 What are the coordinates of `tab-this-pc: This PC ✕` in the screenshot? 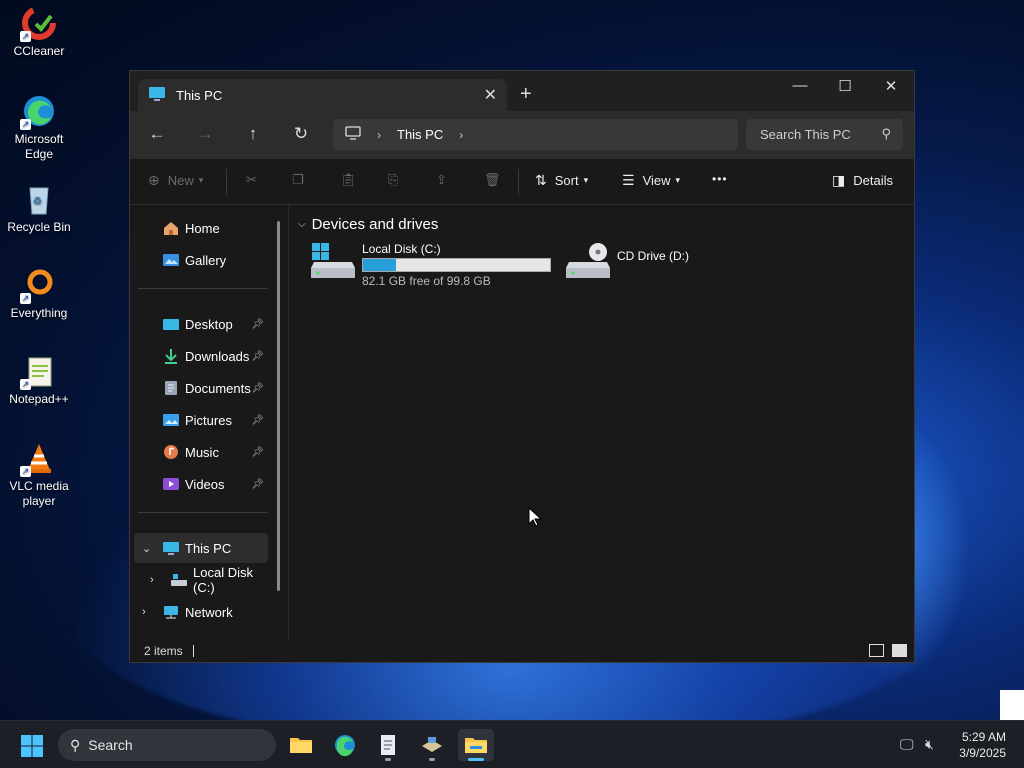 It's located at (322, 95).